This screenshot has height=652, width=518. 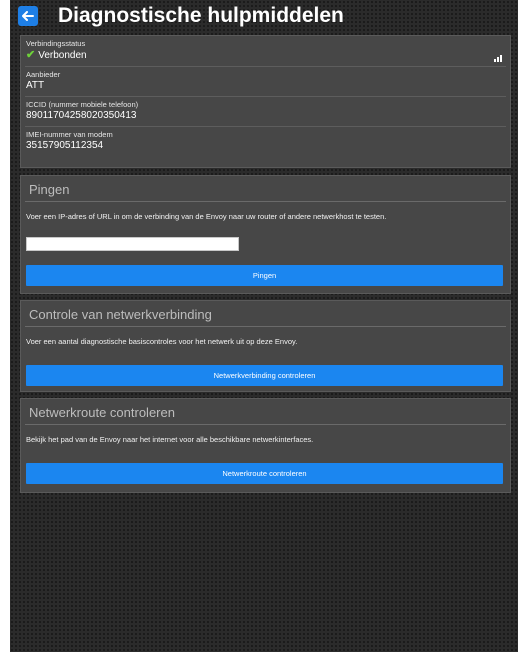 What do you see at coordinates (265, 314) in the screenshot?
I see `network-check-title: Controle van netwerkverbinding` at bounding box center [265, 314].